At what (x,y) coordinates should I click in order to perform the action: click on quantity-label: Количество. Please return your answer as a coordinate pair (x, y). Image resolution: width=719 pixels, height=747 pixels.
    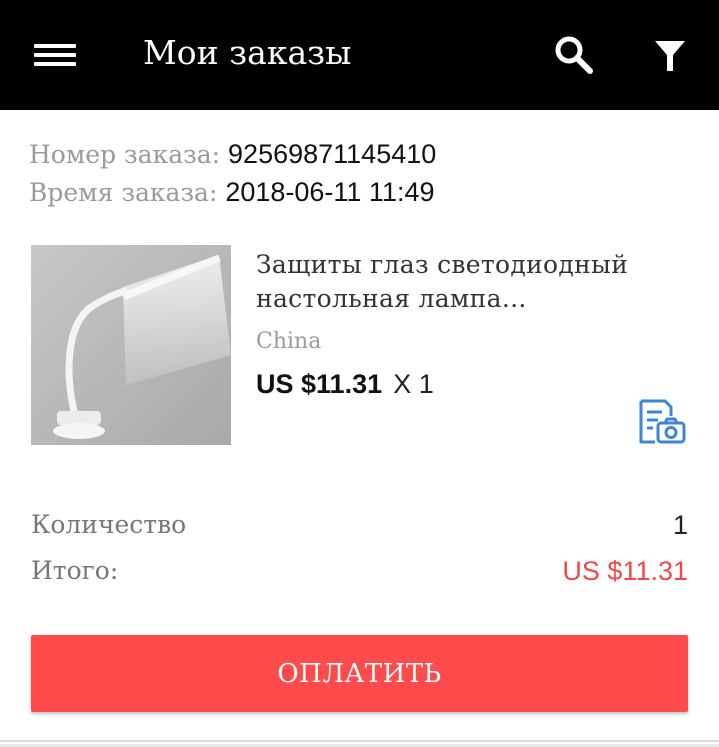
    Looking at the image, I should click on (109, 524).